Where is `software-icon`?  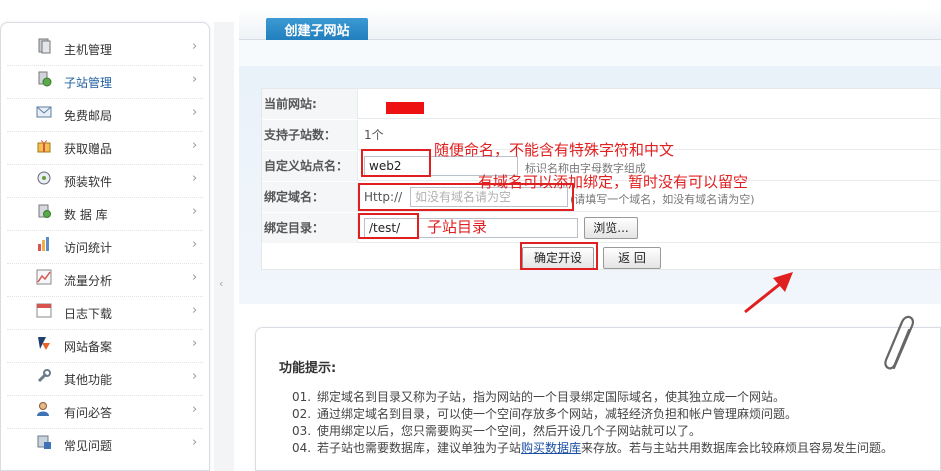 software-icon is located at coordinates (44, 178).